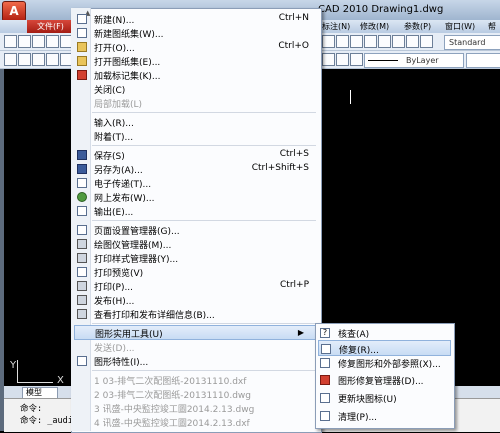 Image resolution: width=500 pixels, height=433 pixels. Describe the element at coordinates (300, 332) in the screenshot. I see `submenu-arrow-icon: ▶` at that location.